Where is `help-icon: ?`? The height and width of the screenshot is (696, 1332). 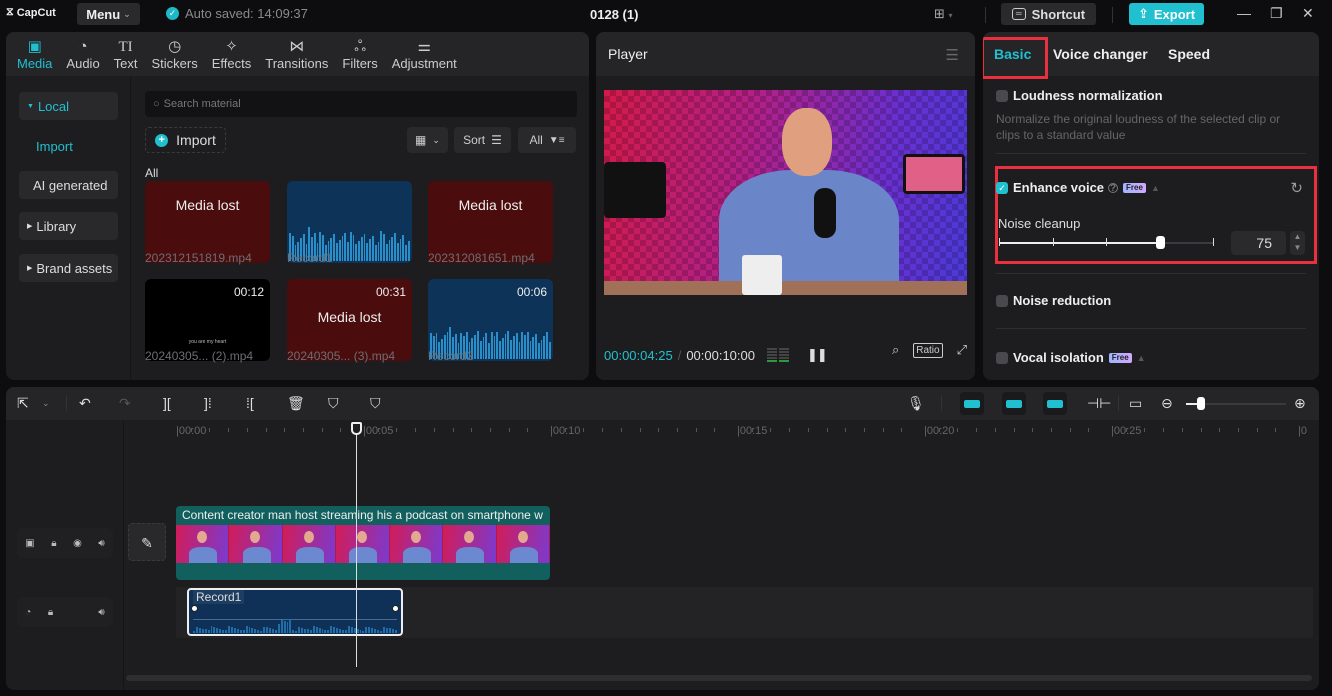
help-icon: ? is located at coordinates (1113, 187).